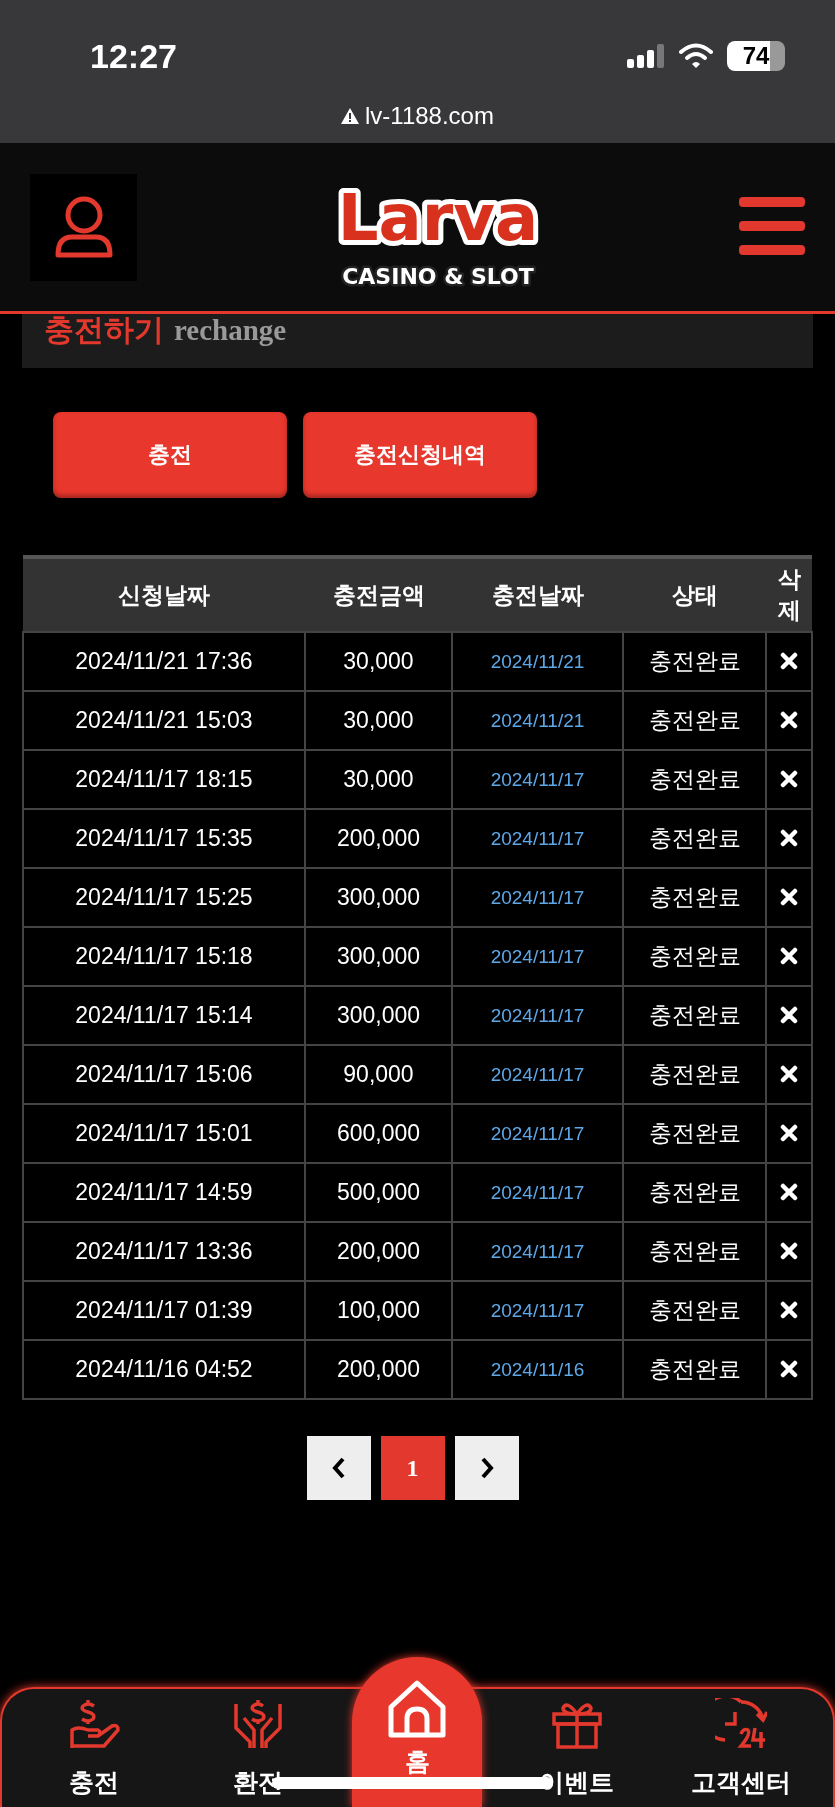  What do you see at coordinates (420, 455) in the screenshot?
I see `tab-button: 충전신청내역` at bounding box center [420, 455].